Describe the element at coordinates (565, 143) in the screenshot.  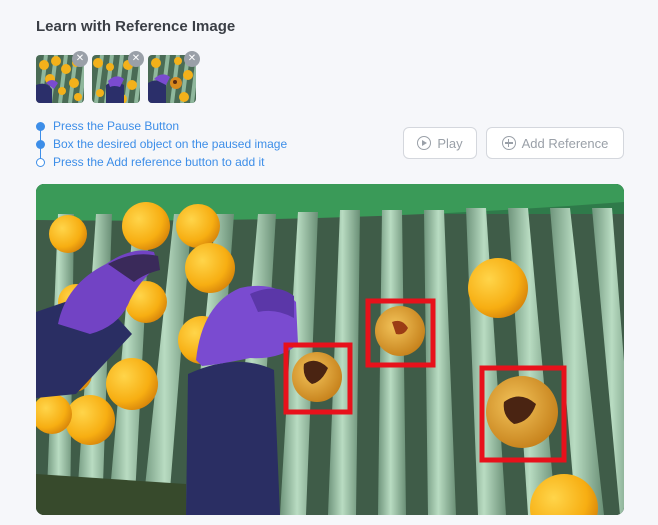
I see `add-reference-label: Add Reference` at that location.